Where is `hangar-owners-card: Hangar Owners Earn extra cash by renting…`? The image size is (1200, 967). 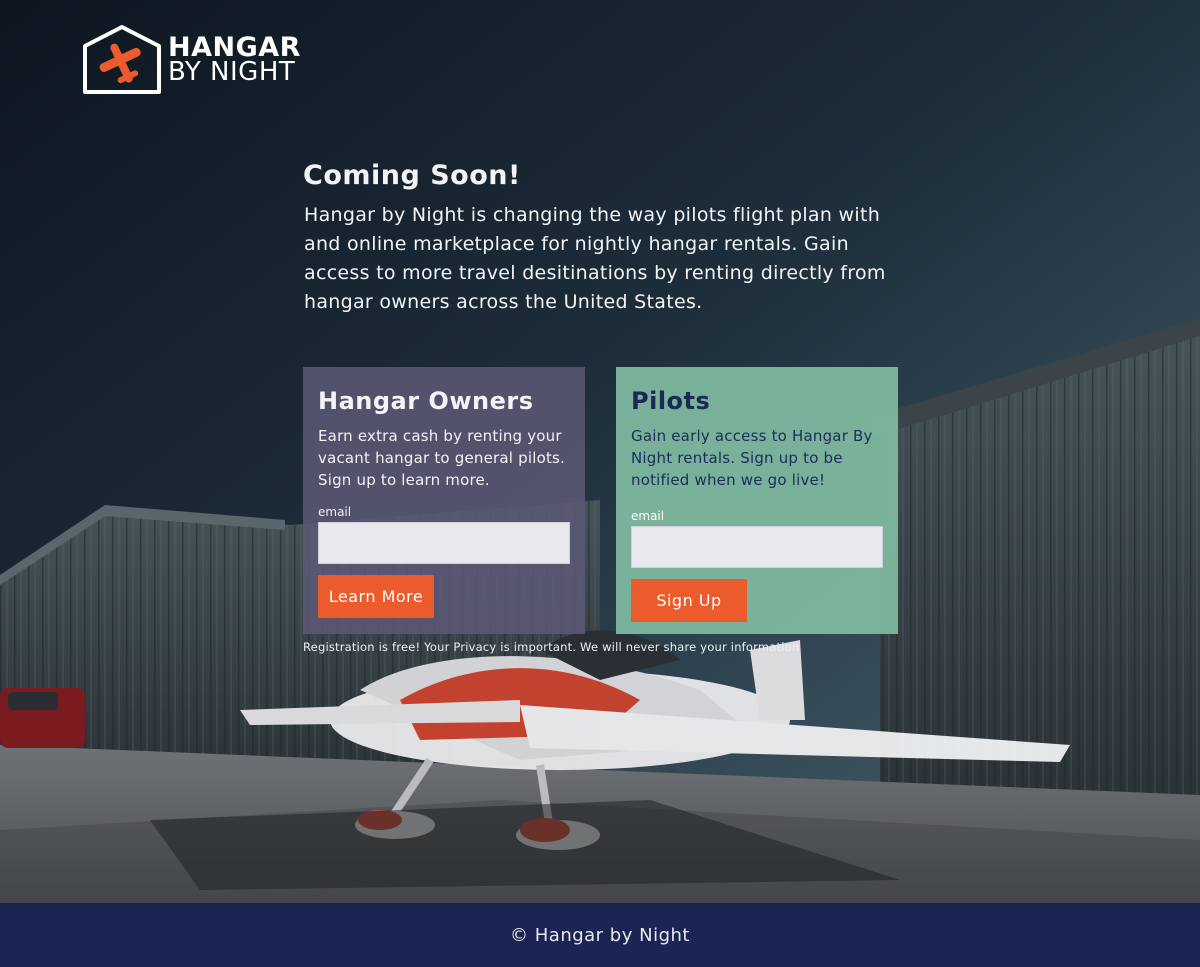 hangar-owners-card: Hangar Owners Earn extra cash by renting… is located at coordinates (444, 500).